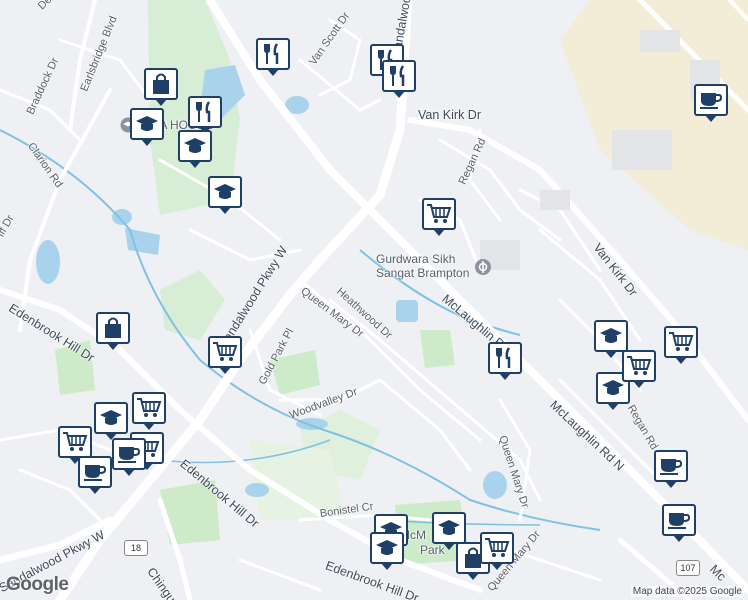 Image resolution: width=748 pixels, height=600 pixels. Describe the element at coordinates (687, 591) in the screenshot. I see `map-attribution: Map data ©2025 Google` at that location.